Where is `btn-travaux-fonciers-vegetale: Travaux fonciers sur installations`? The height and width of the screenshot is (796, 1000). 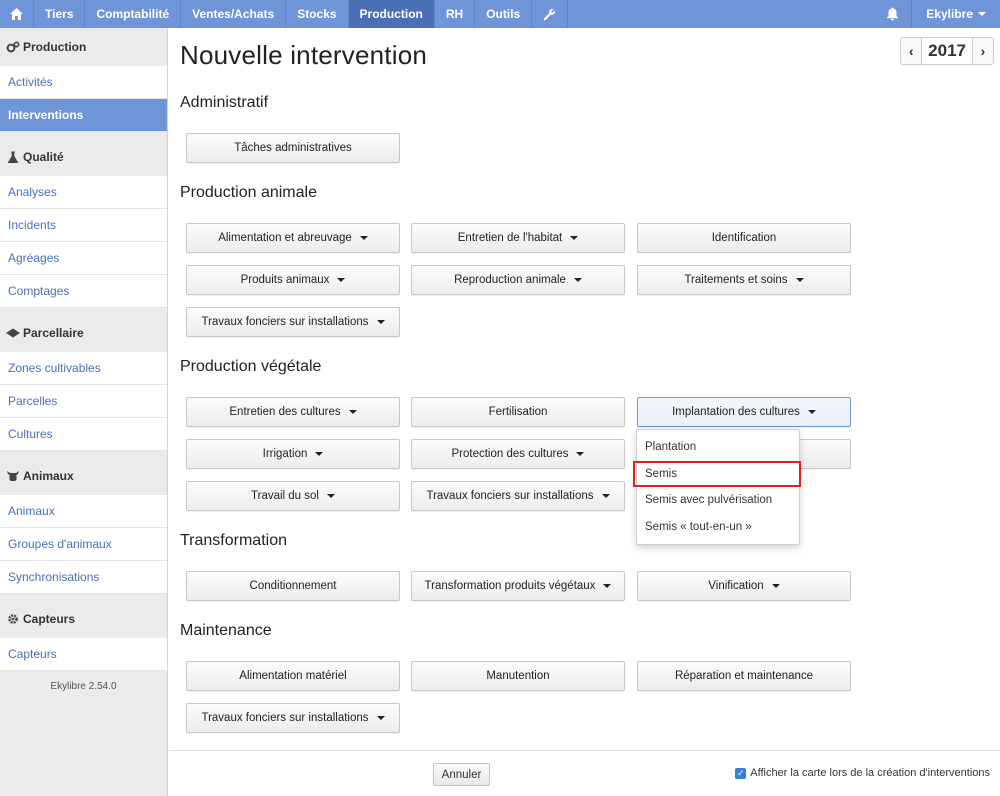 btn-travaux-fonciers-vegetale: Travaux fonciers sur installations is located at coordinates (518, 496).